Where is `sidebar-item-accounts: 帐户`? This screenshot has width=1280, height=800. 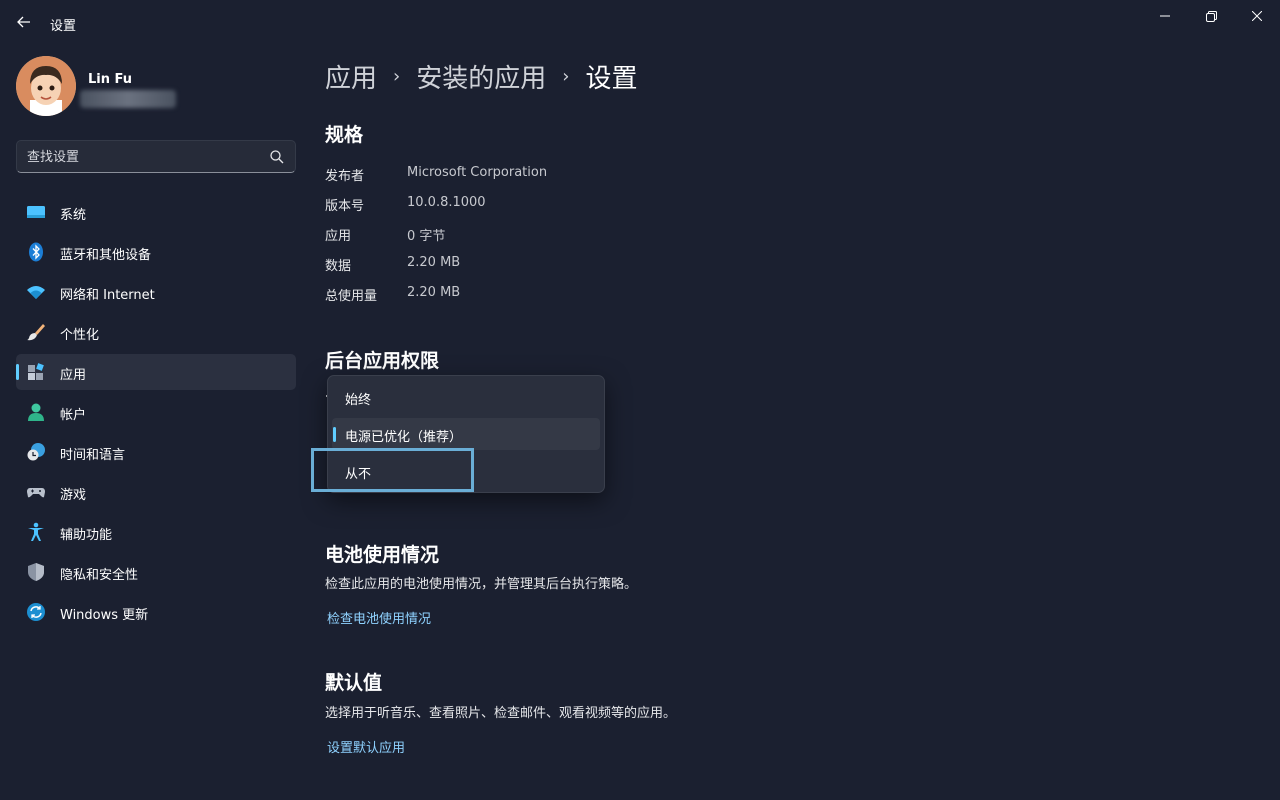 sidebar-item-accounts: 帐户 is located at coordinates (156, 412).